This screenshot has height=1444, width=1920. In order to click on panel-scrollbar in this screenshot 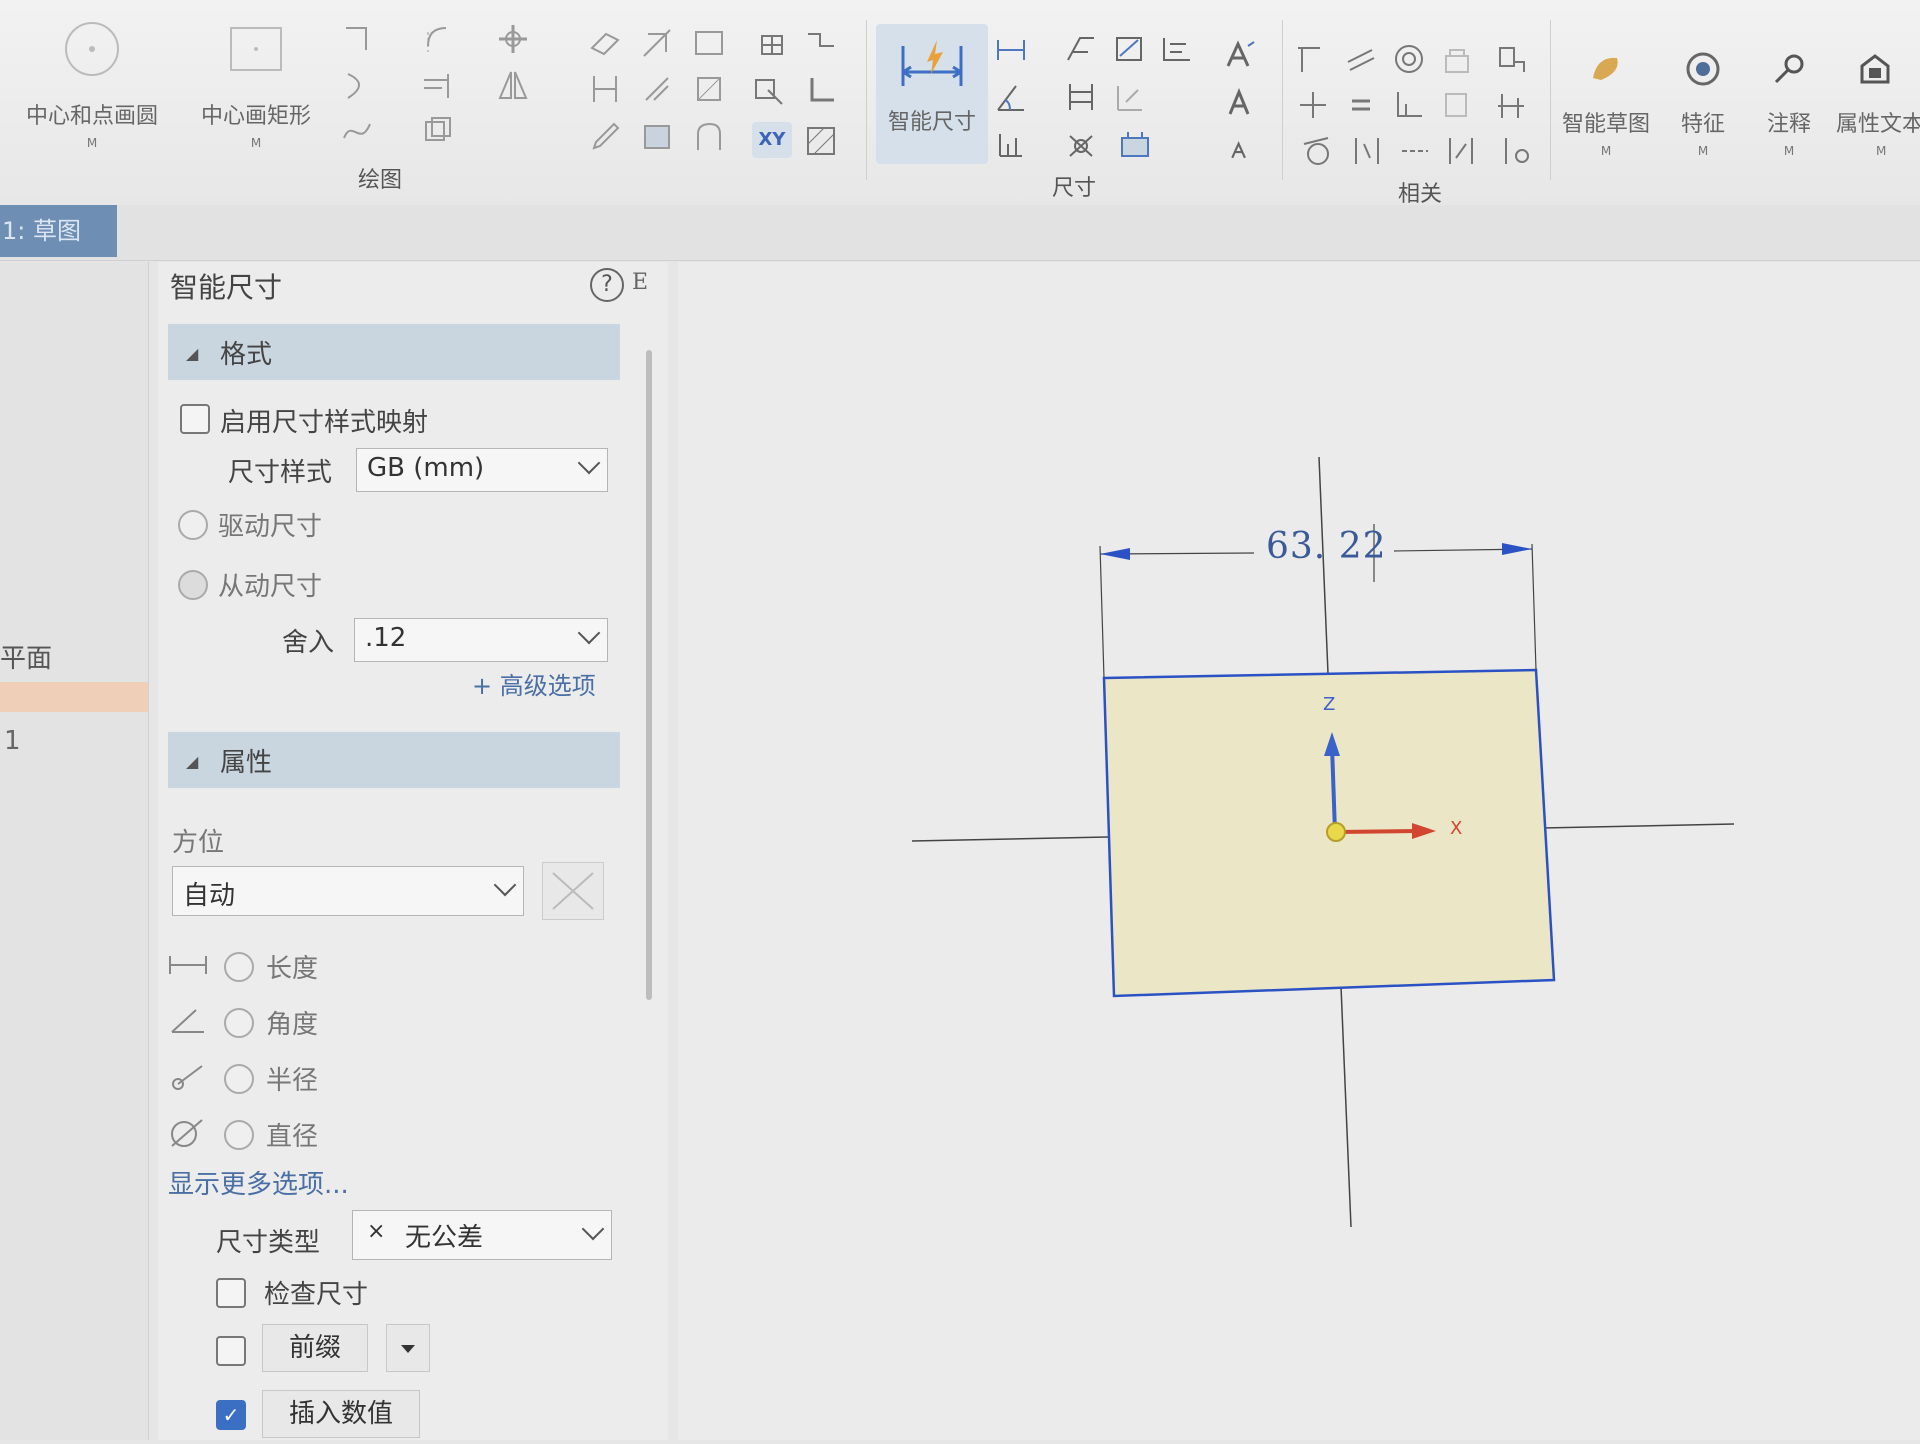, I will do `click(649, 675)`.